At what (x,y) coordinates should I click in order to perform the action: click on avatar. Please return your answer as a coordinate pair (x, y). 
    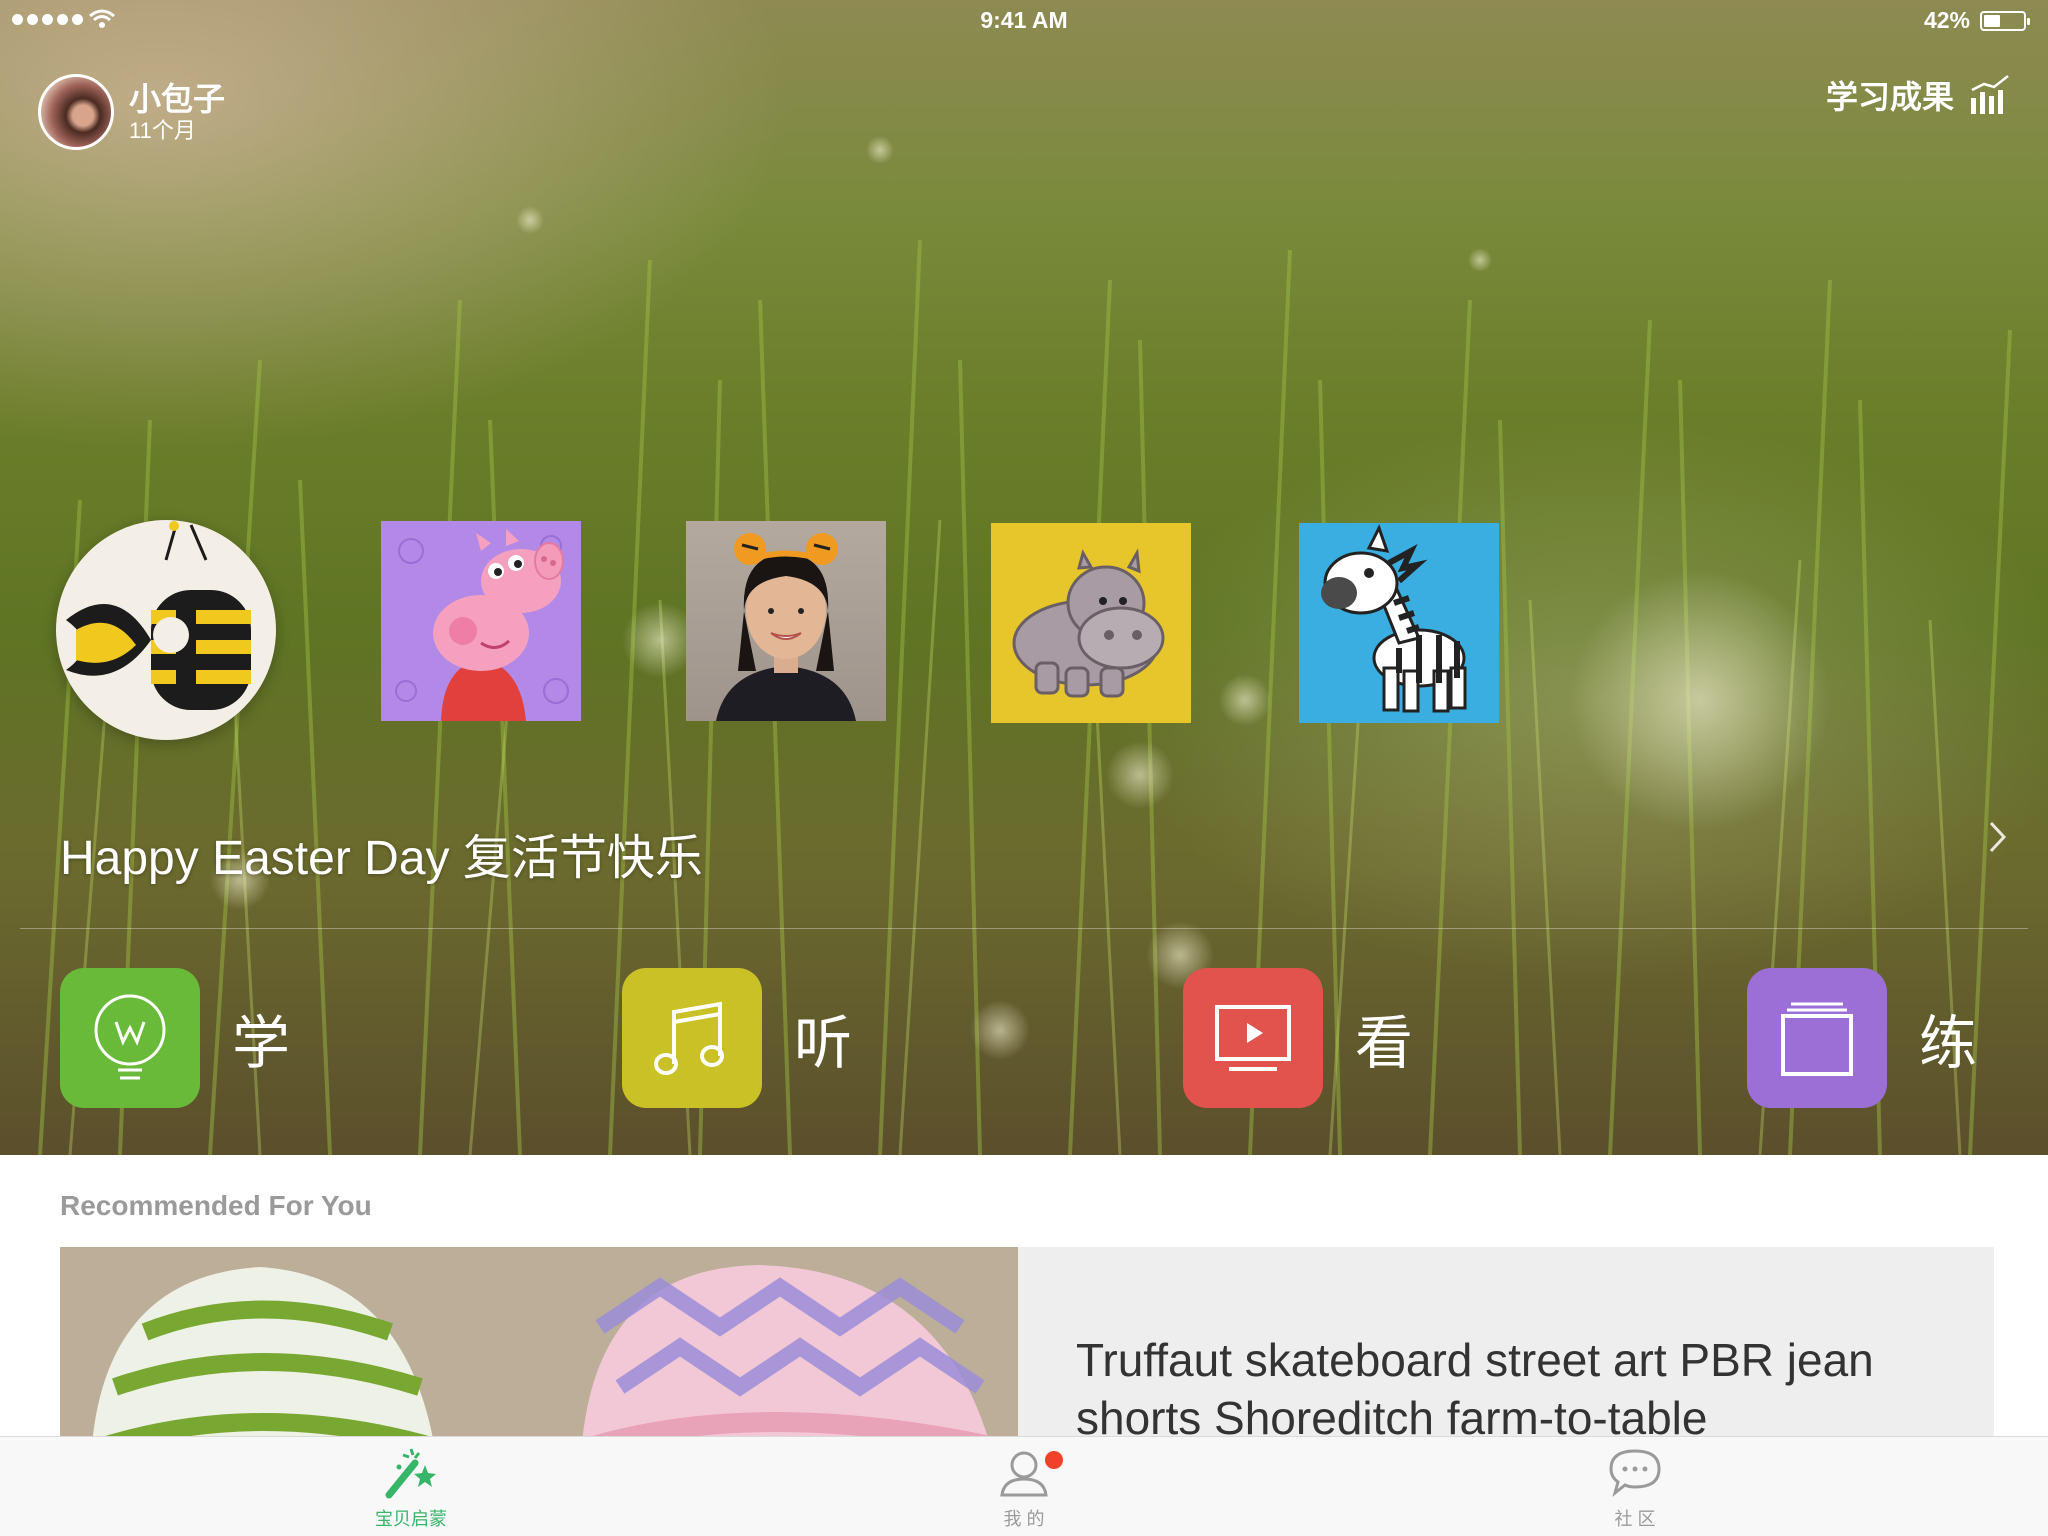
    Looking at the image, I should click on (76, 112).